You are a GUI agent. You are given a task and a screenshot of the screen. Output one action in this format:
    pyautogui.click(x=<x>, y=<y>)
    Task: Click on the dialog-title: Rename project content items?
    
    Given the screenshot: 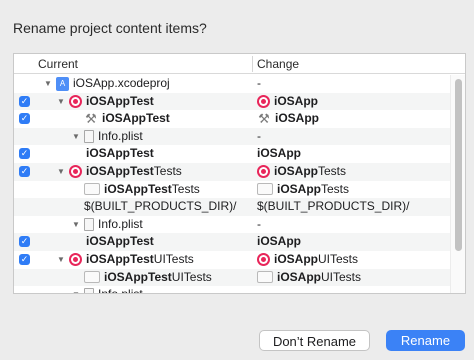 What is the action you would take?
    pyautogui.click(x=110, y=28)
    